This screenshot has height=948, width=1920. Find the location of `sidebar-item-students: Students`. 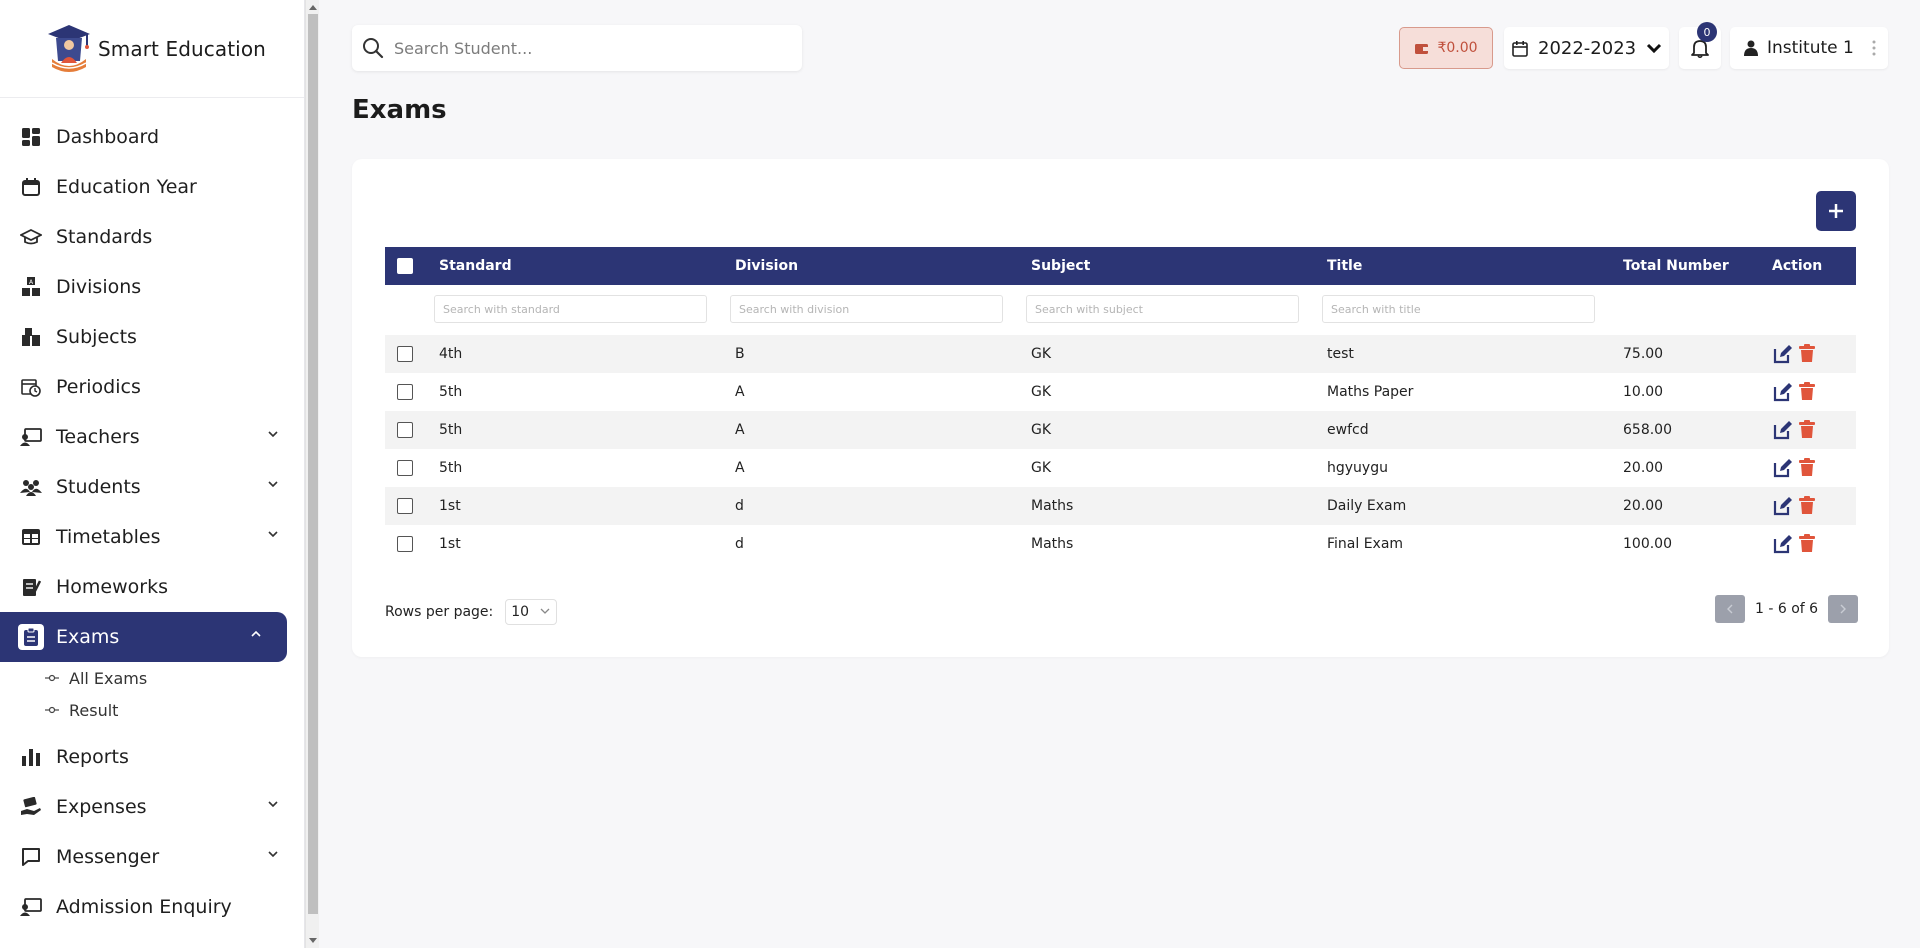

sidebar-item-students: Students is located at coordinates (152, 487).